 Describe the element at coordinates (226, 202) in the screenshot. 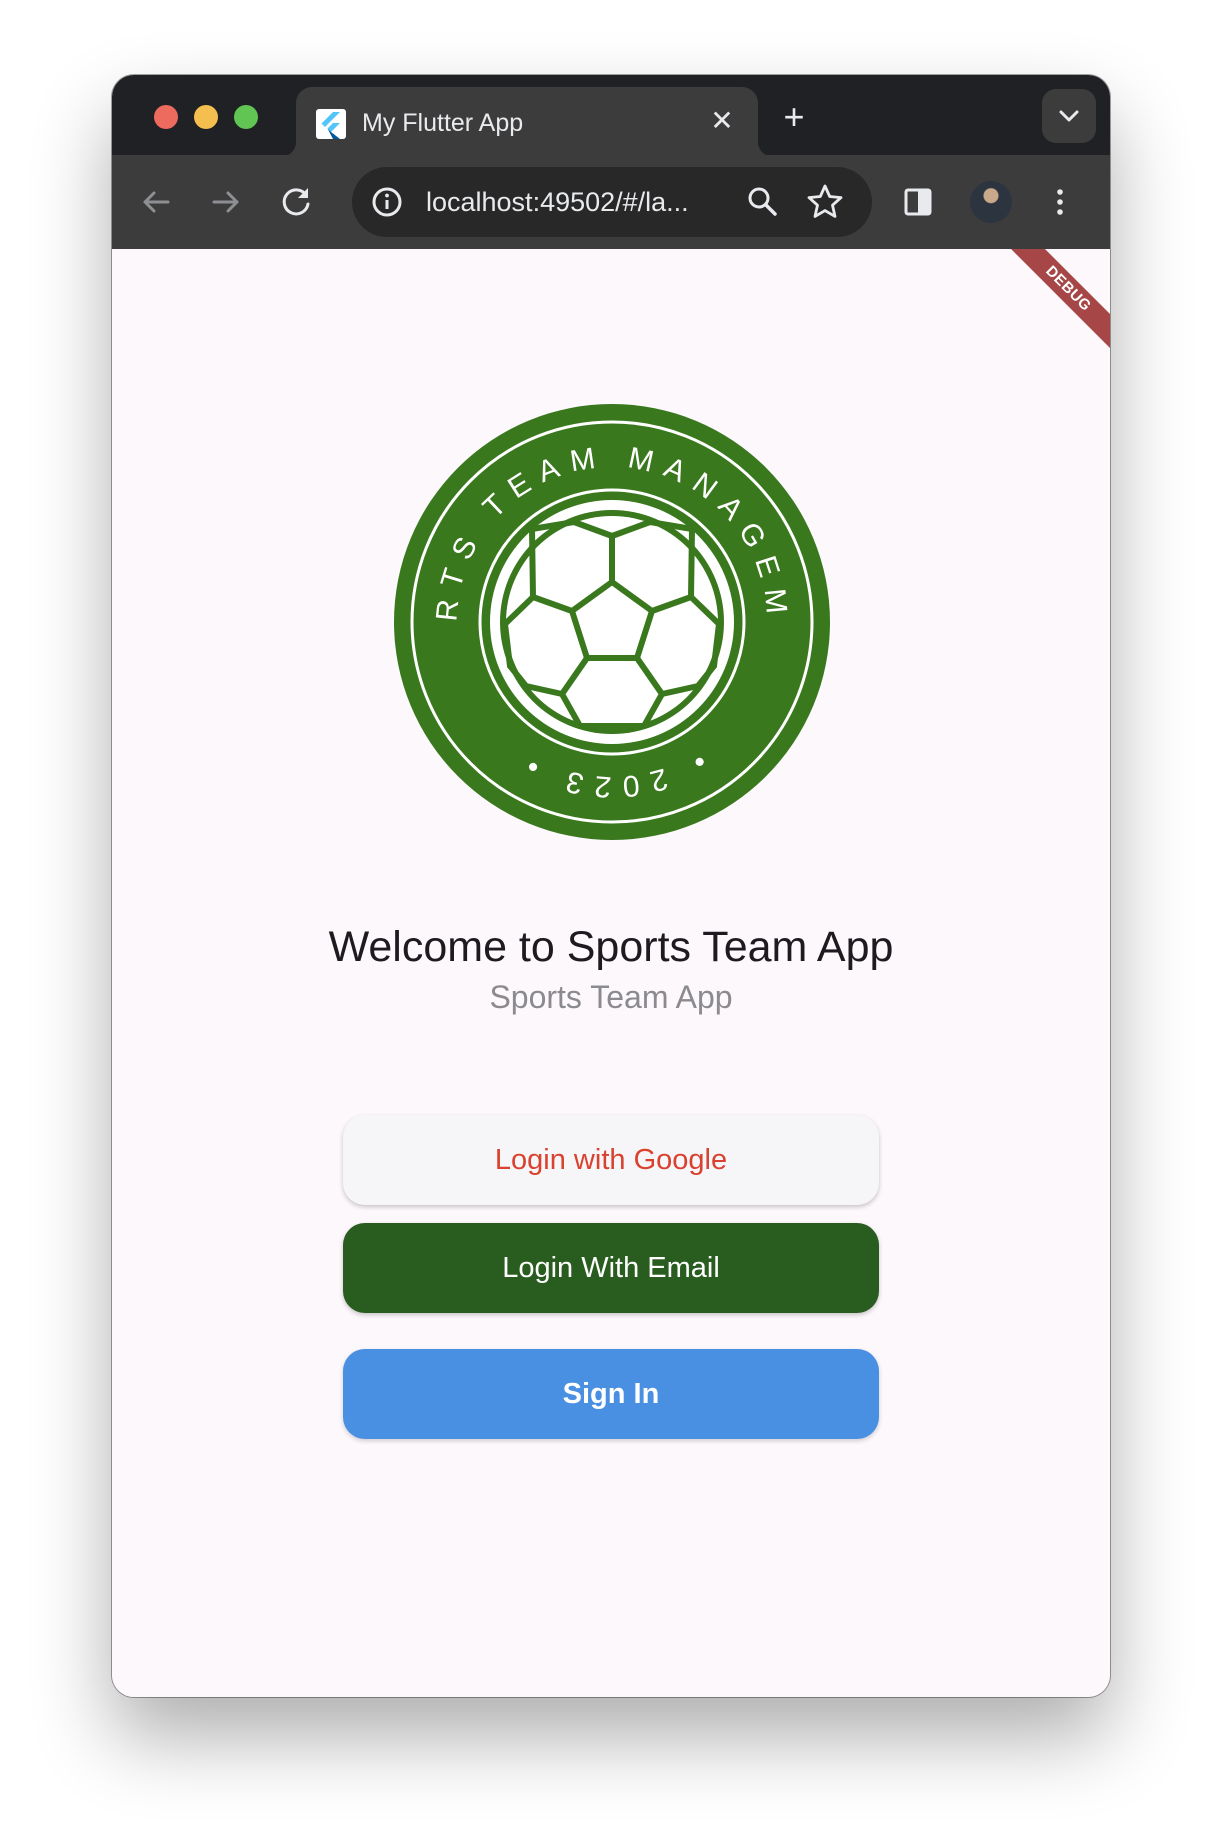

I see `forward-arrow-icon` at that location.